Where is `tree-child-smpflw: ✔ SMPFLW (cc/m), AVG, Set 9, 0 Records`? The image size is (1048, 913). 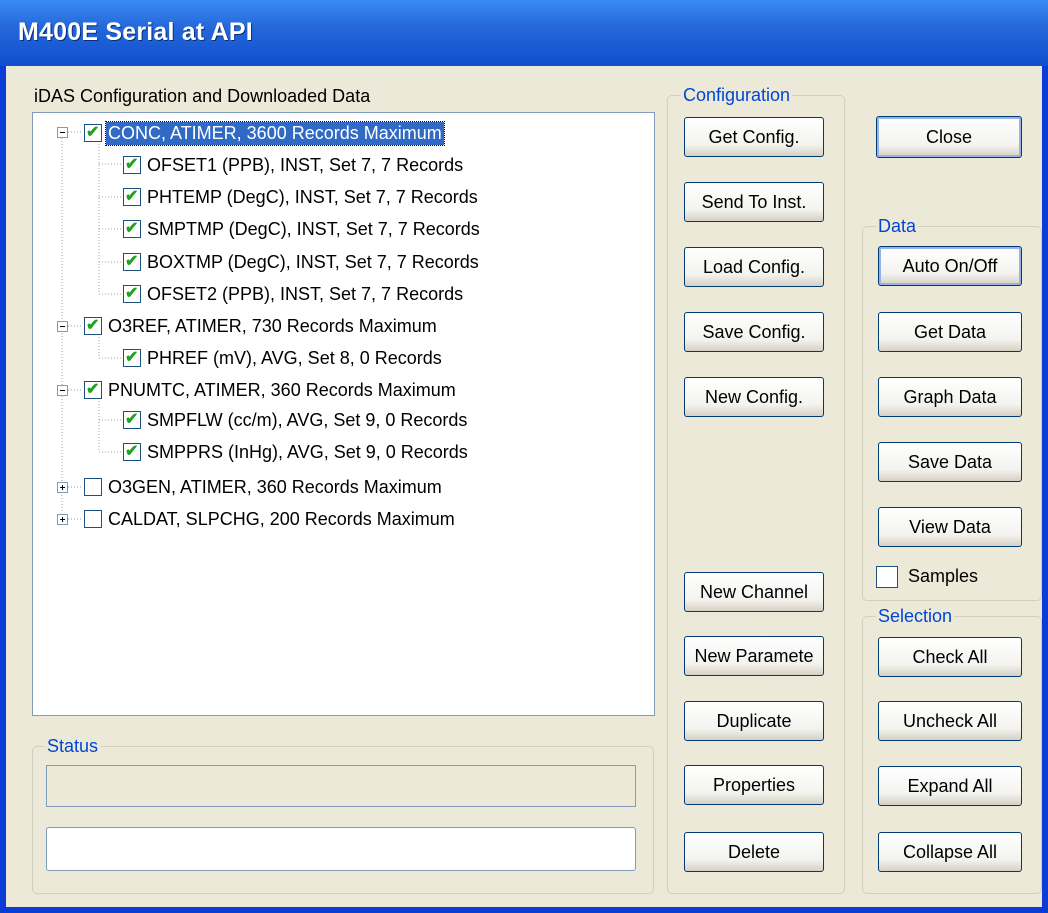
tree-child-smpflw: ✔ SMPFLW (cc/m), AVG, Set 9, 0 Records is located at coordinates (296, 420).